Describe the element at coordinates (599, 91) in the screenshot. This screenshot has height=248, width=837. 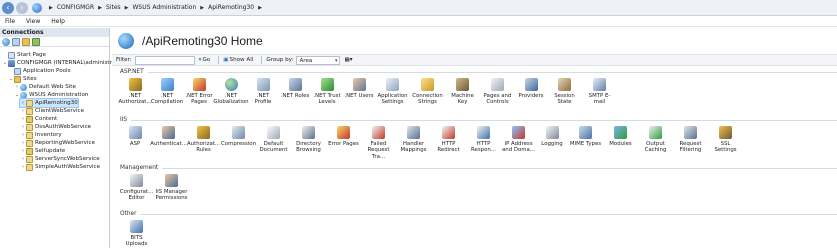
I see `feature-smtp-email: SMTP E-mail` at that location.